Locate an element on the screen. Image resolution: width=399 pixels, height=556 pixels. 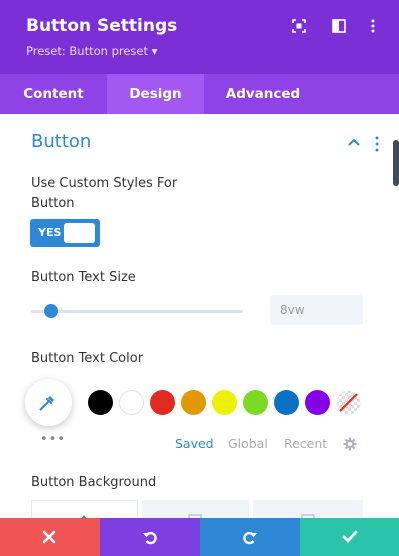
toggle-knob is located at coordinates (79, 233).